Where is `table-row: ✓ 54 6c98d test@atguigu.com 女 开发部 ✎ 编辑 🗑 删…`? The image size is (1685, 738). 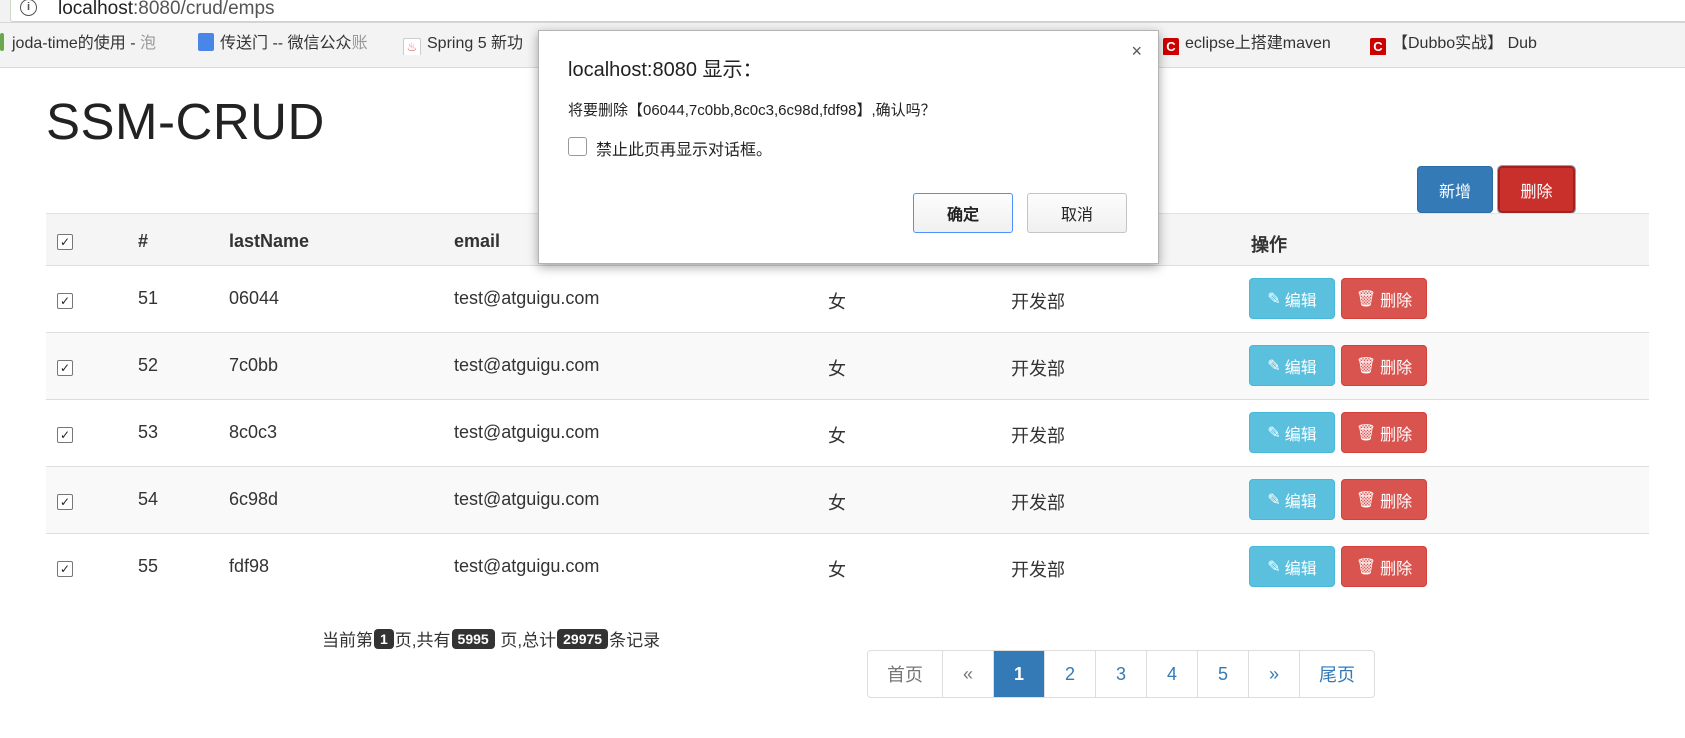
table-row: ✓ 54 6c98d test@atguigu.com 女 开发部 ✎ 编辑 🗑 删… is located at coordinates (847, 499).